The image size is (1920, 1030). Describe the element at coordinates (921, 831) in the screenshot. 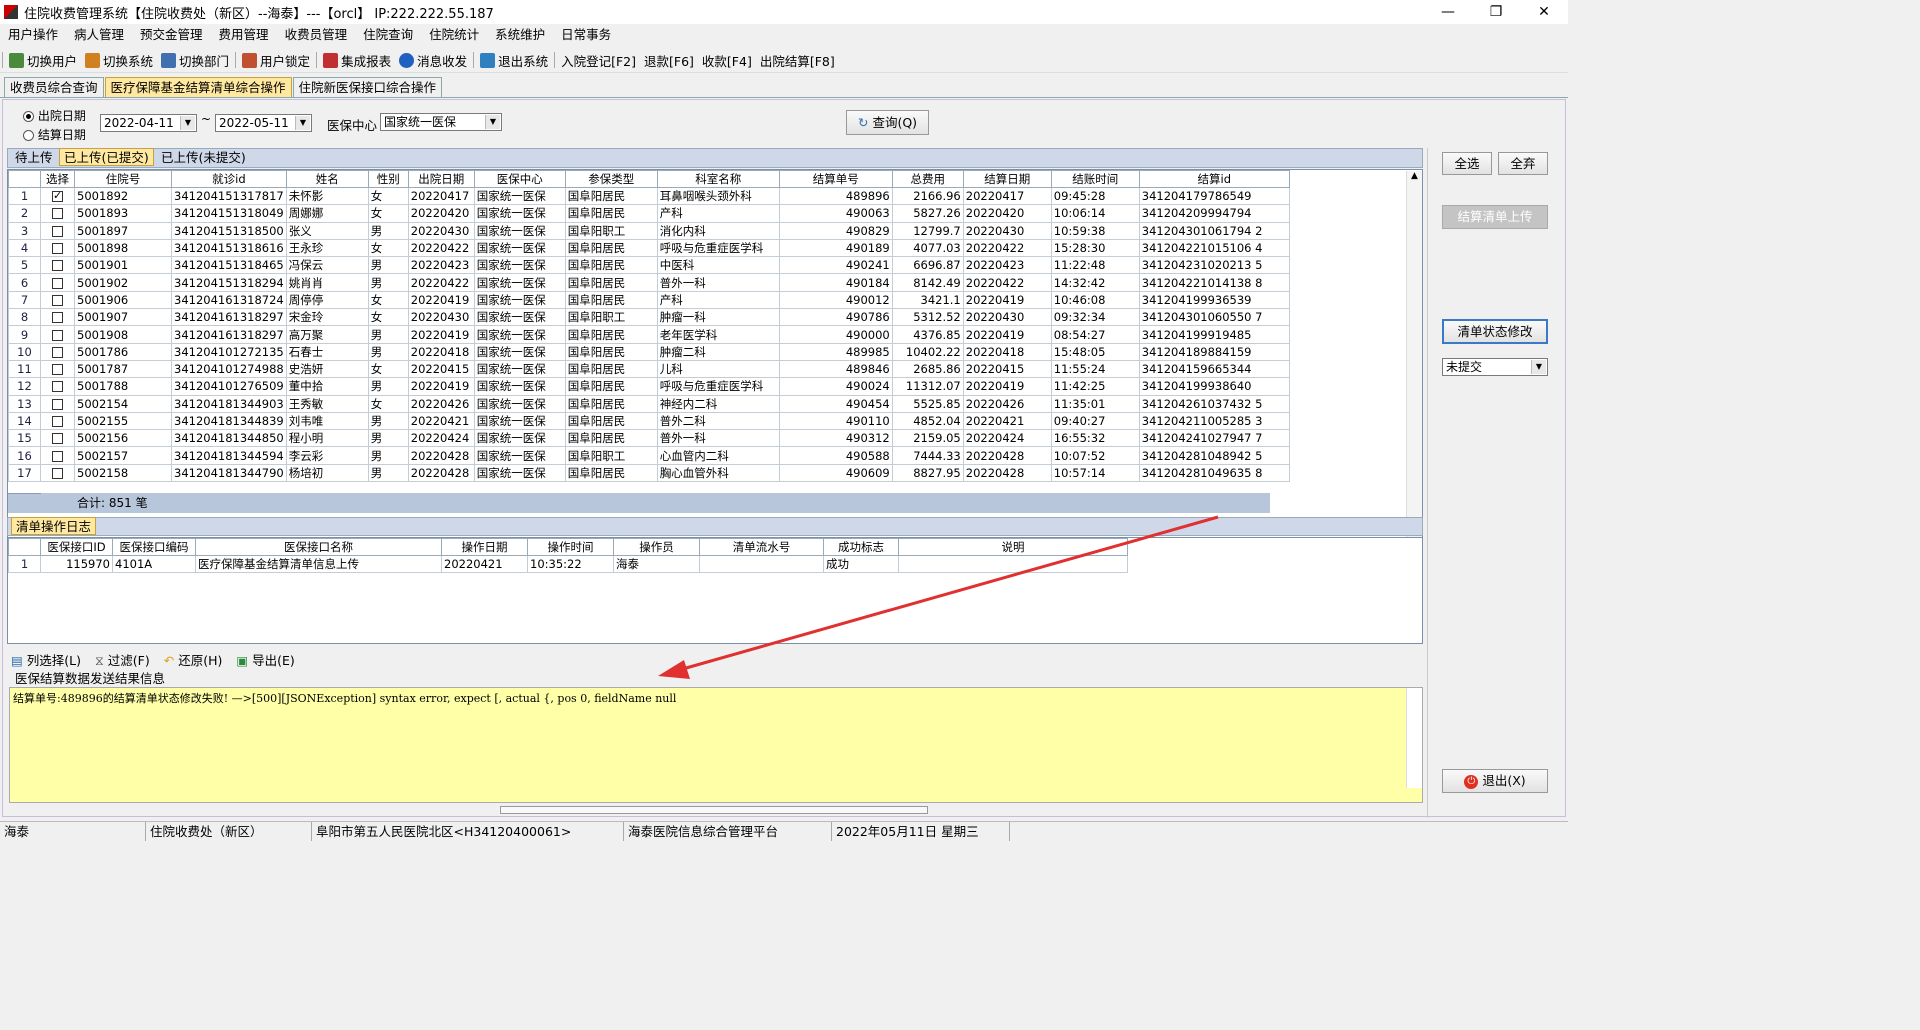

I see `status-date: 2022年05月11日 星期三` at that location.